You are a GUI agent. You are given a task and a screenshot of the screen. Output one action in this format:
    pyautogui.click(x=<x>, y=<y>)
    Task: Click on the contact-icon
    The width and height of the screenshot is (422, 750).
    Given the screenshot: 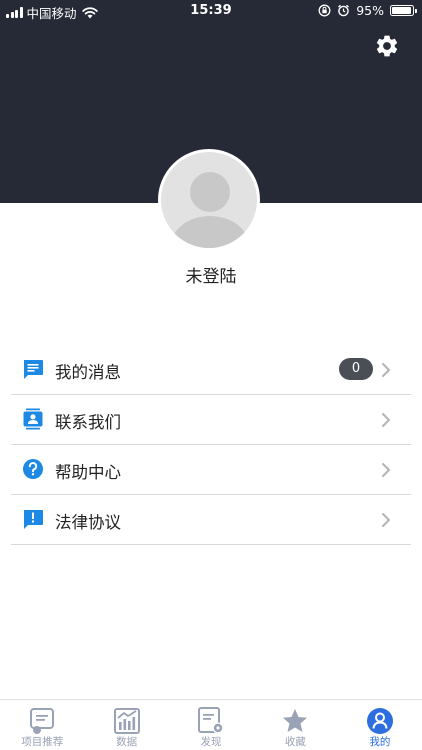 What is the action you would take?
    pyautogui.click(x=33, y=419)
    